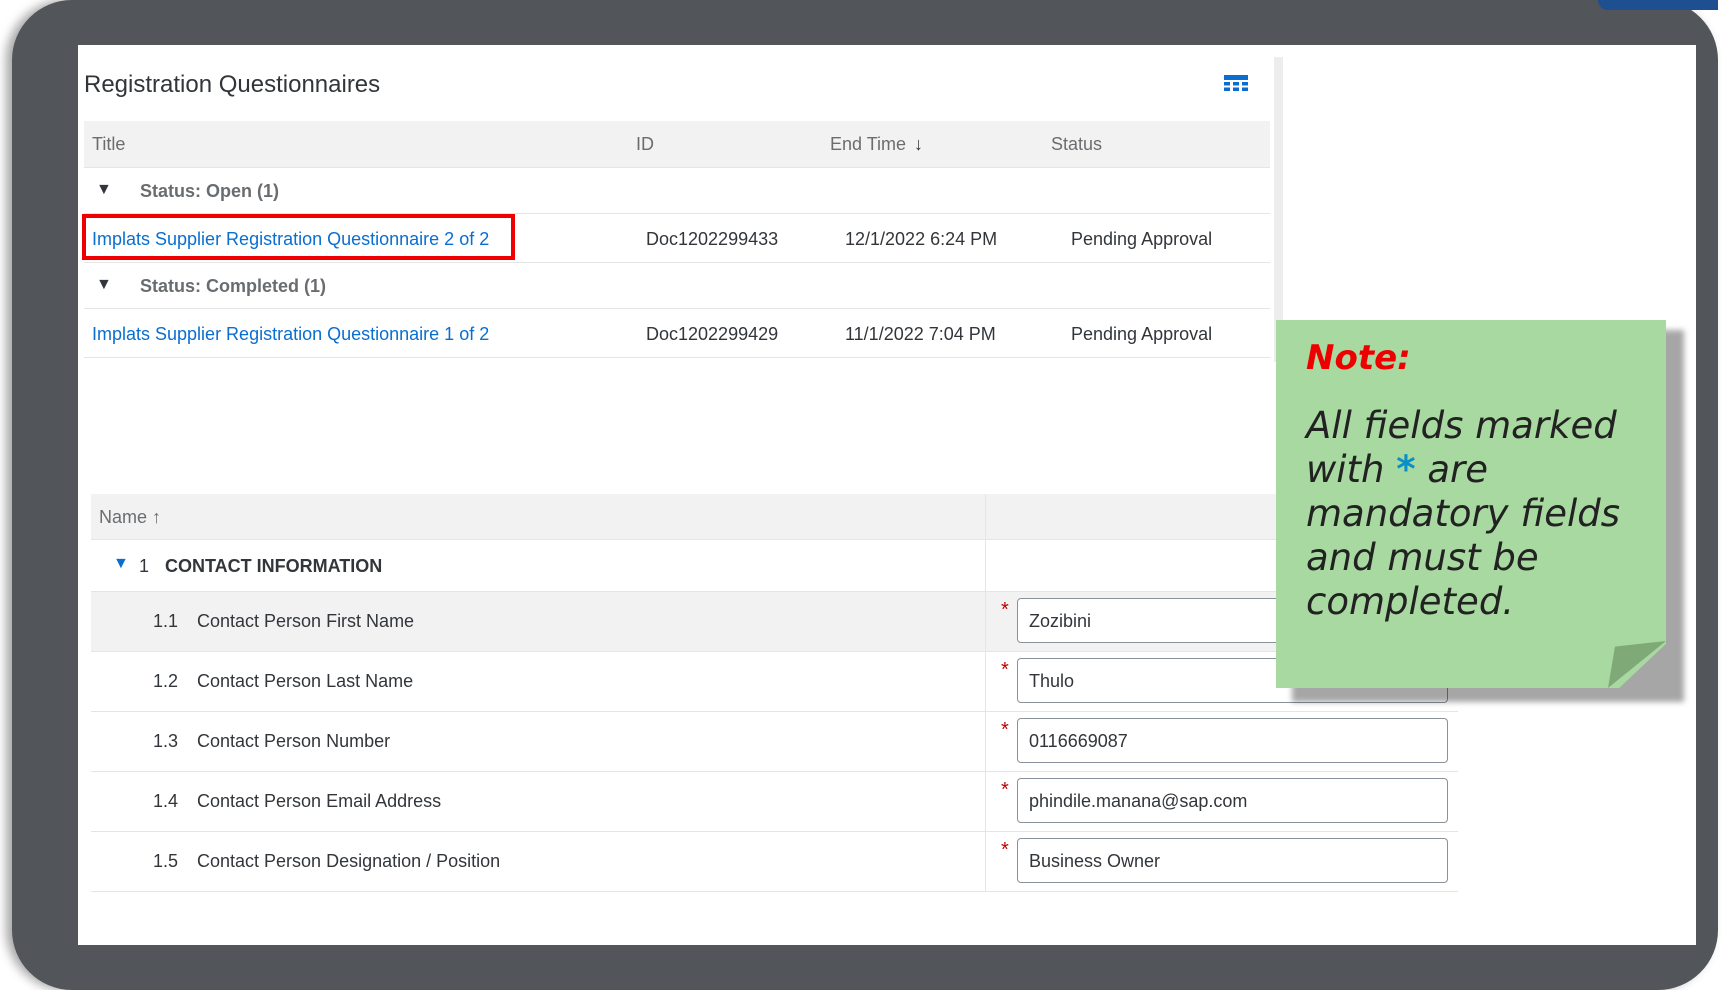 This screenshot has height=990, width=1722. What do you see at coordinates (123, 517) in the screenshot?
I see `column-header-name-label: Name` at bounding box center [123, 517].